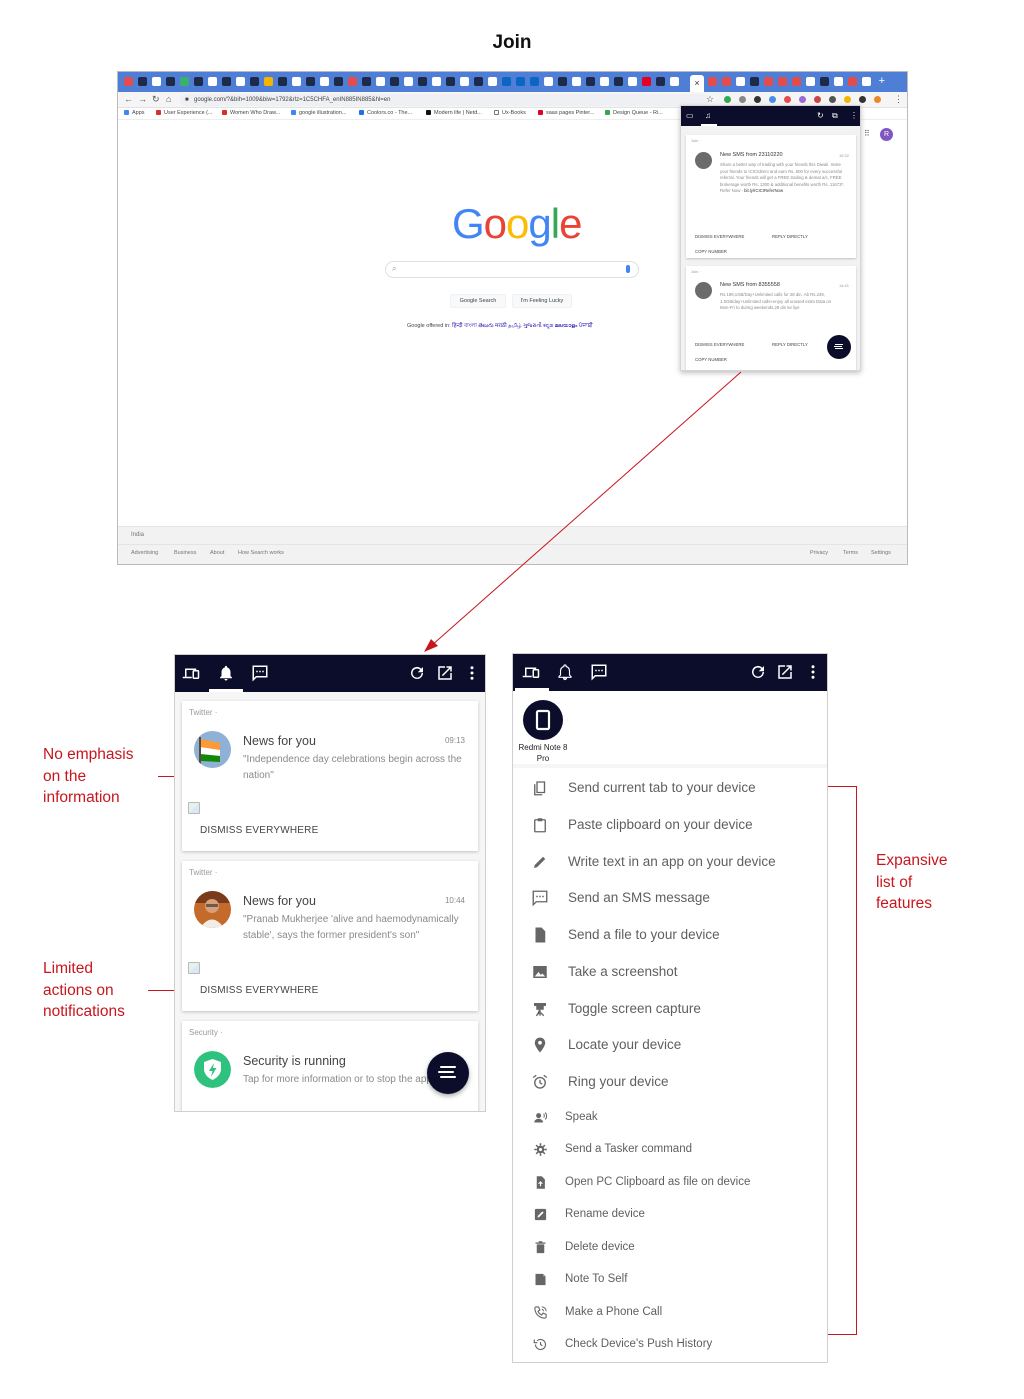  I want to click on notification-title: Security is running, so click(294, 1061).